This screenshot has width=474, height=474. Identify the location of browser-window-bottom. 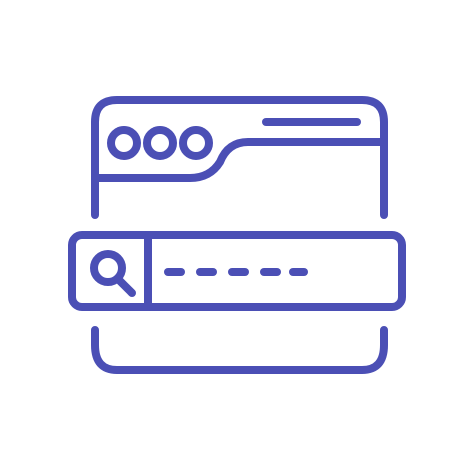
(239, 350).